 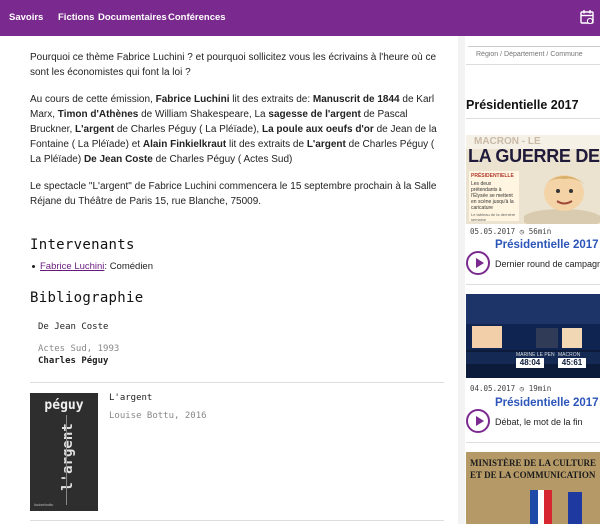 What do you see at coordinates (131, 398) in the screenshot?
I see `book-title: L'argent` at bounding box center [131, 398].